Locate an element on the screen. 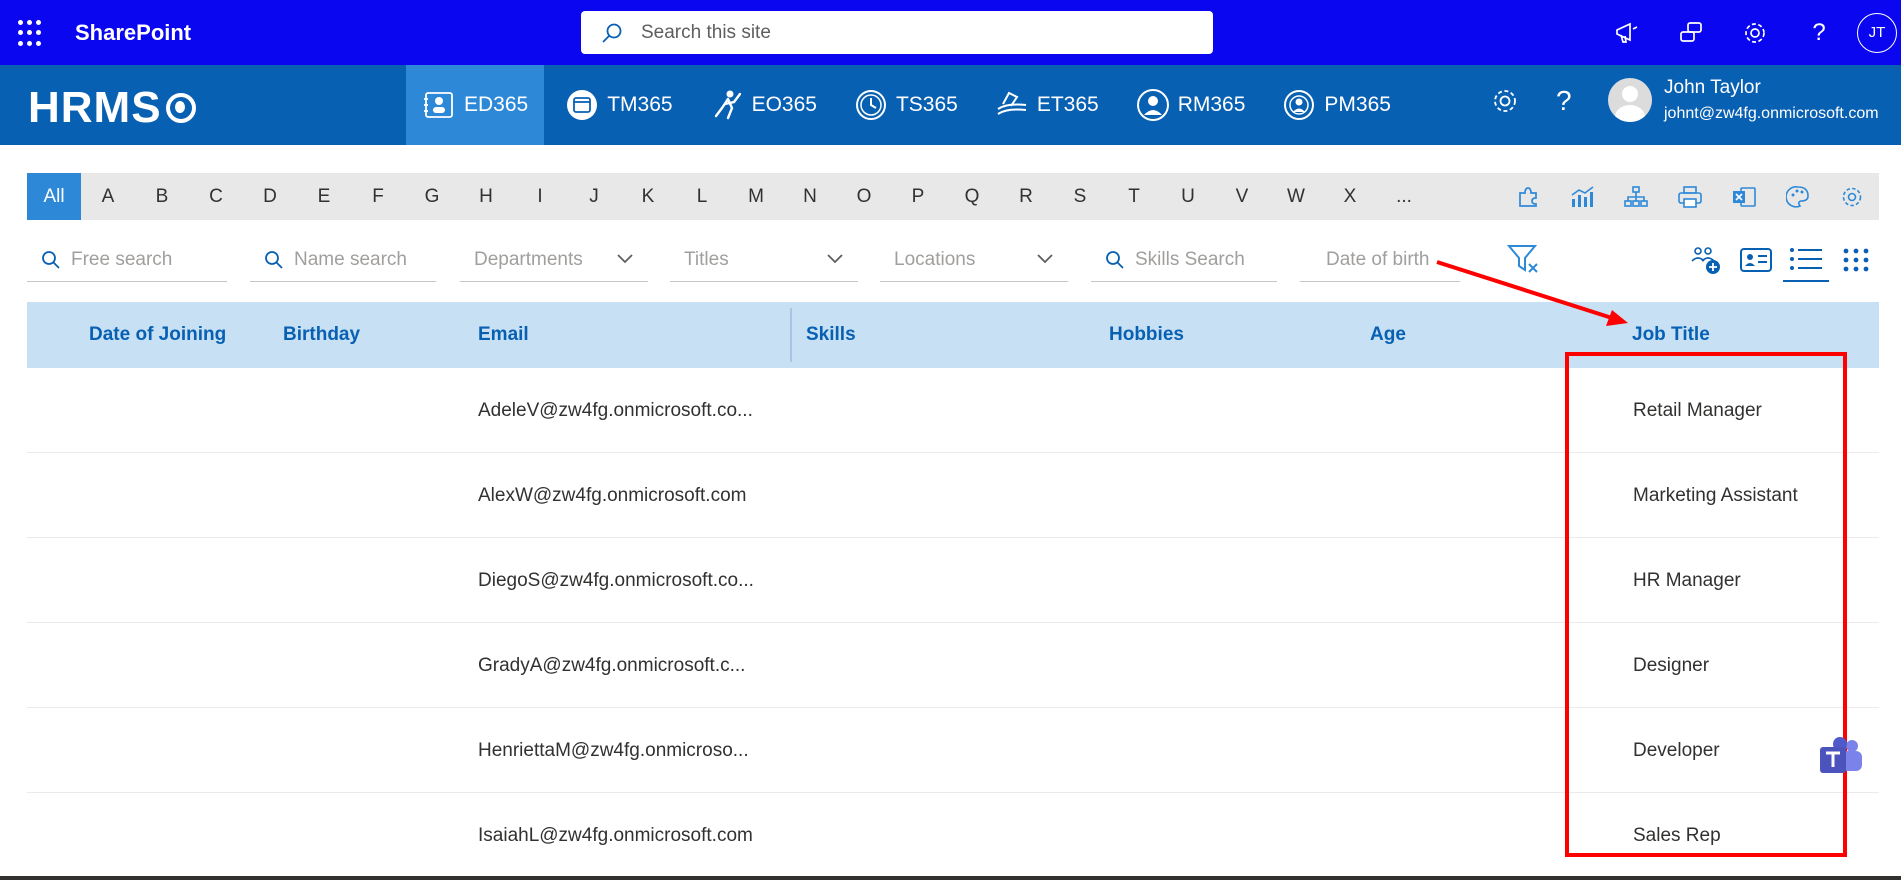 This screenshot has height=880, width=1901. letter-filter-s: S is located at coordinates (1080, 196).